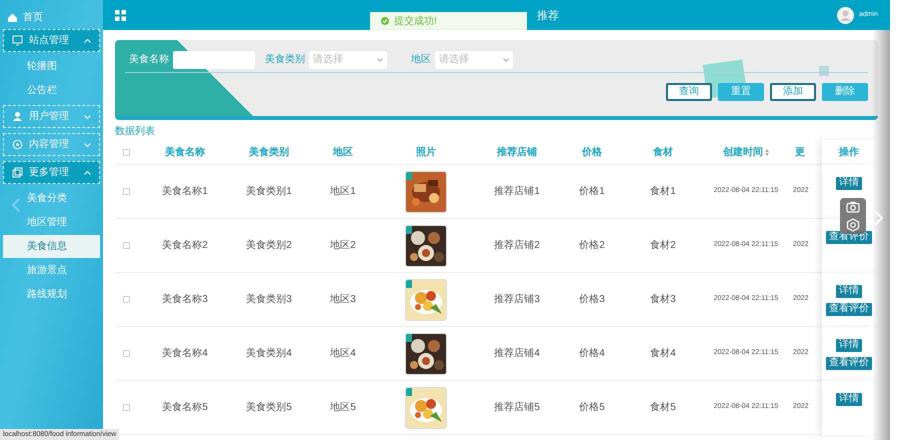 Image resolution: width=911 pixels, height=440 pixels. I want to click on menu-item: 地区管理, so click(51, 222).